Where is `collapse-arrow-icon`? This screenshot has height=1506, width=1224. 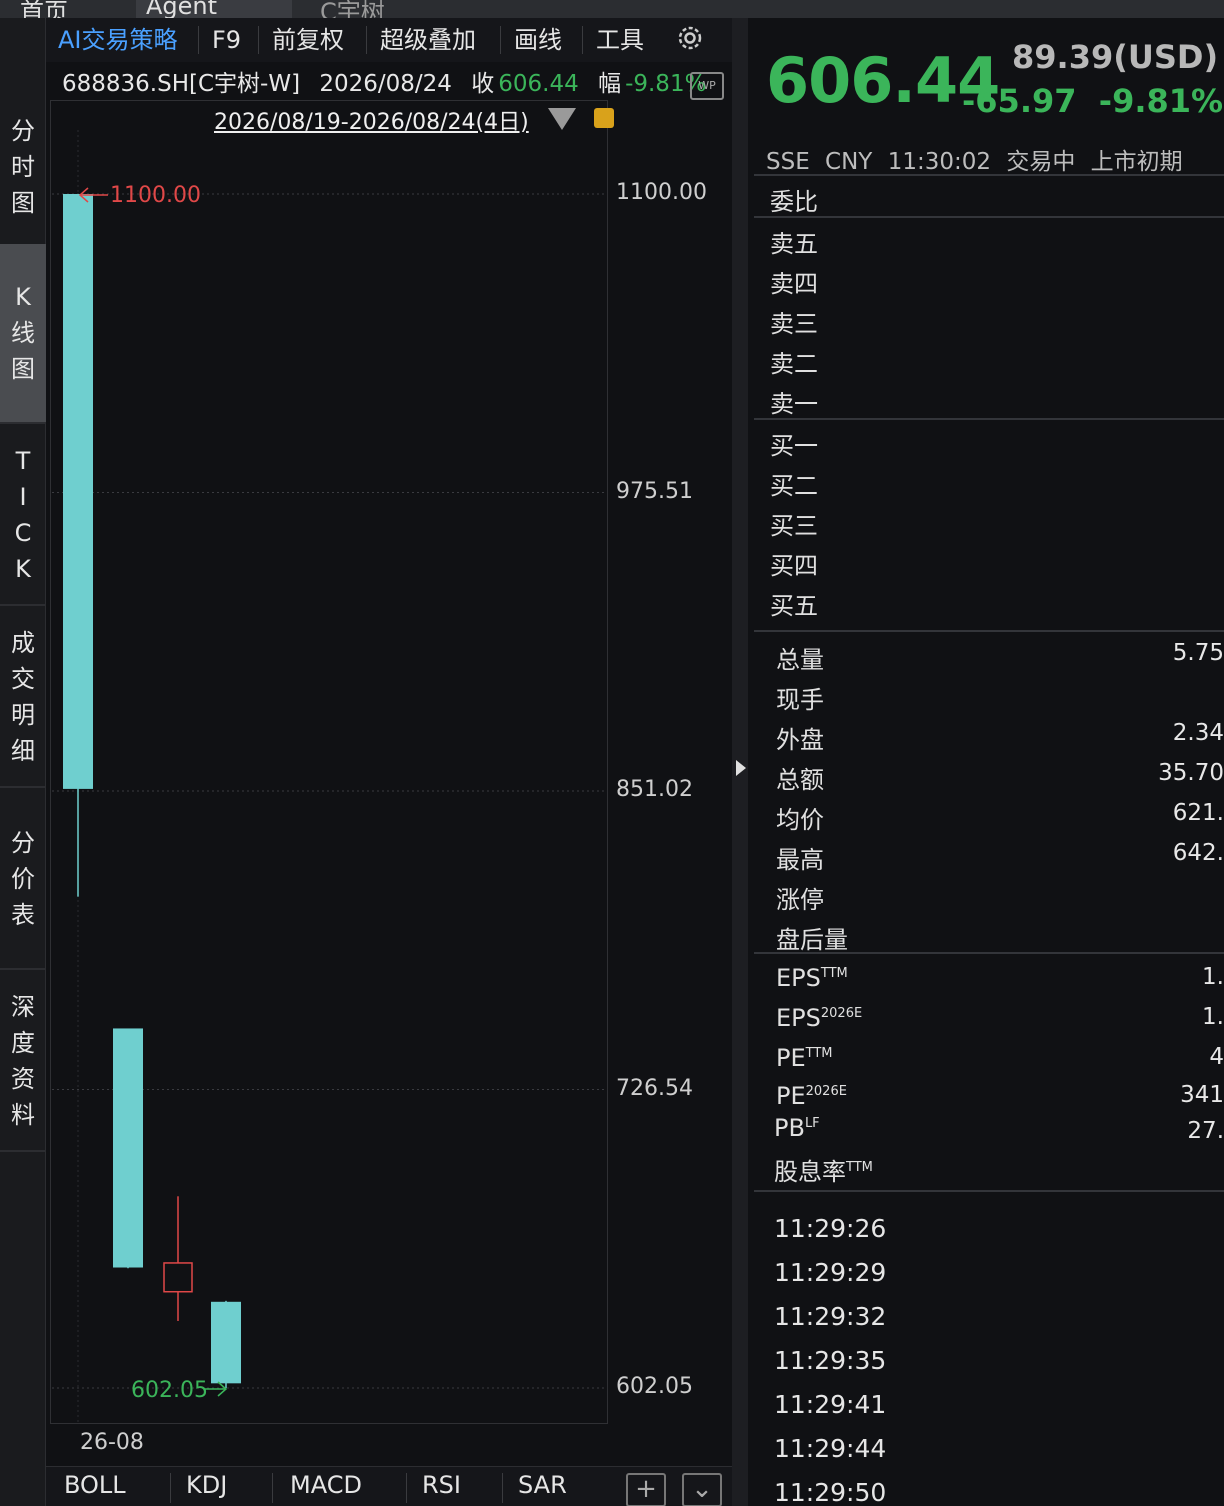 collapse-arrow-icon is located at coordinates (741, 768).